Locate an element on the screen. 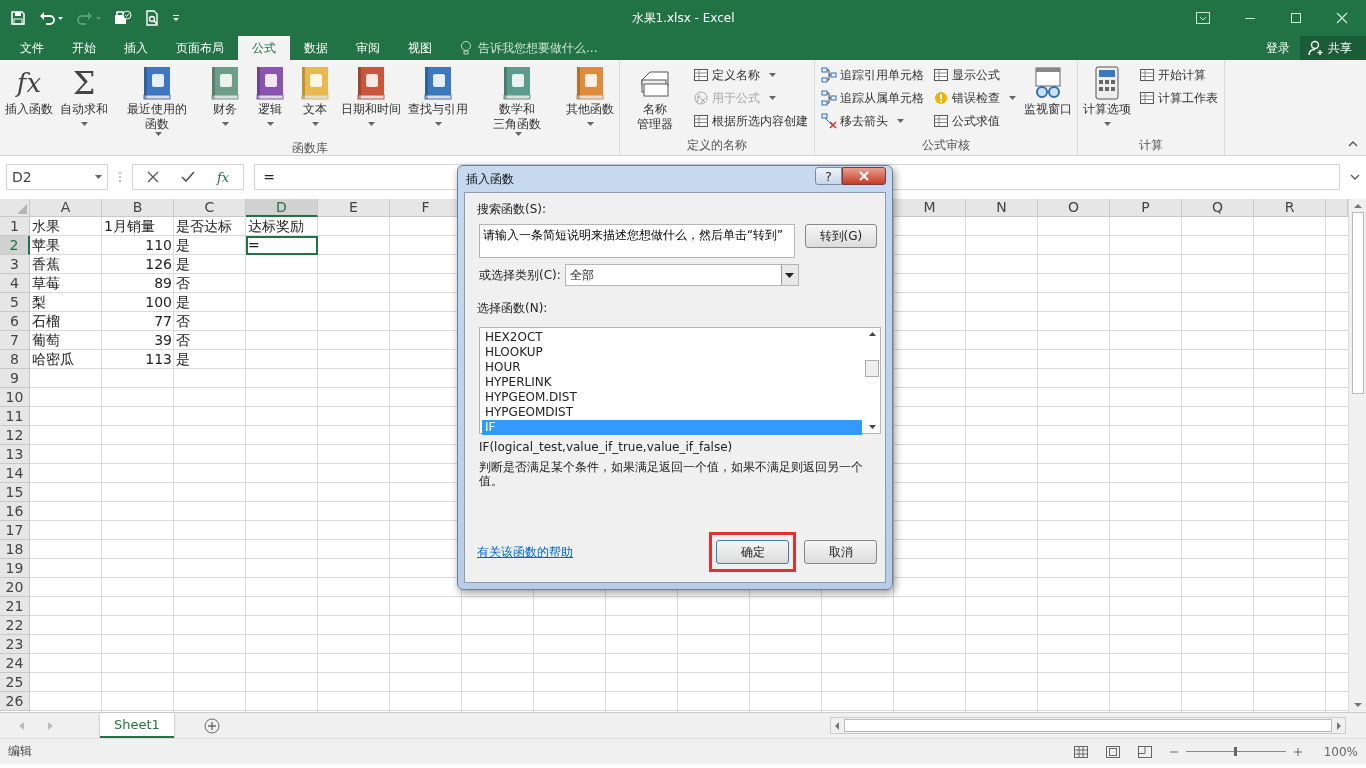  ribbon-button: 追踪引用单元格 is located at coordinates (872, 75).